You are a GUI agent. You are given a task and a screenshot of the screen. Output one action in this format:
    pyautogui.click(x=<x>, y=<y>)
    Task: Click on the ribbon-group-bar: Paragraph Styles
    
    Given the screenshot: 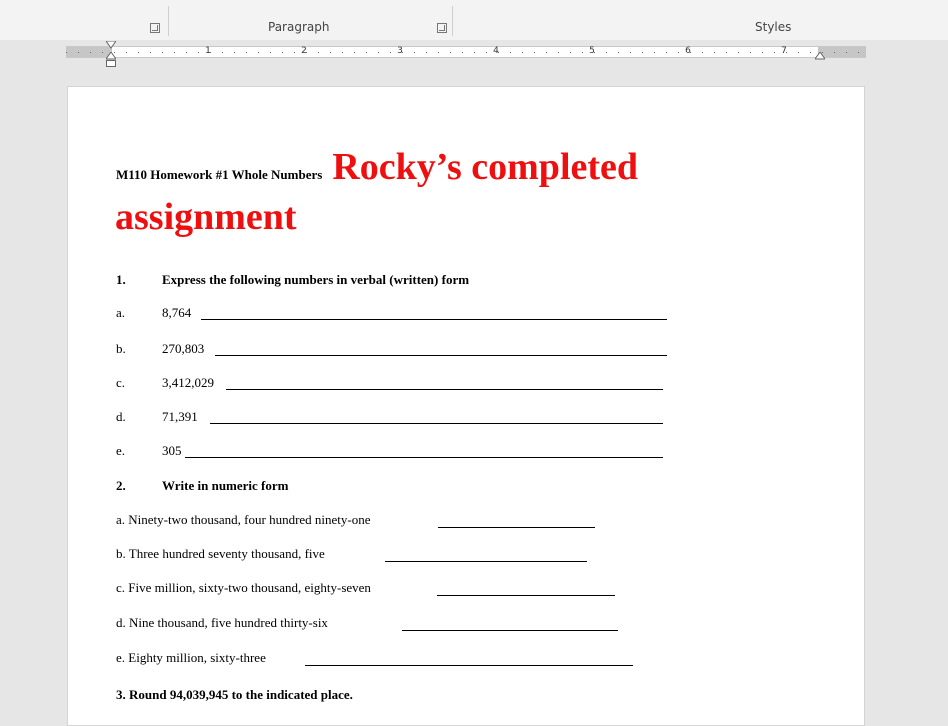 What is the action you would take?
    pyautogui.click(x=474, y=20)
    